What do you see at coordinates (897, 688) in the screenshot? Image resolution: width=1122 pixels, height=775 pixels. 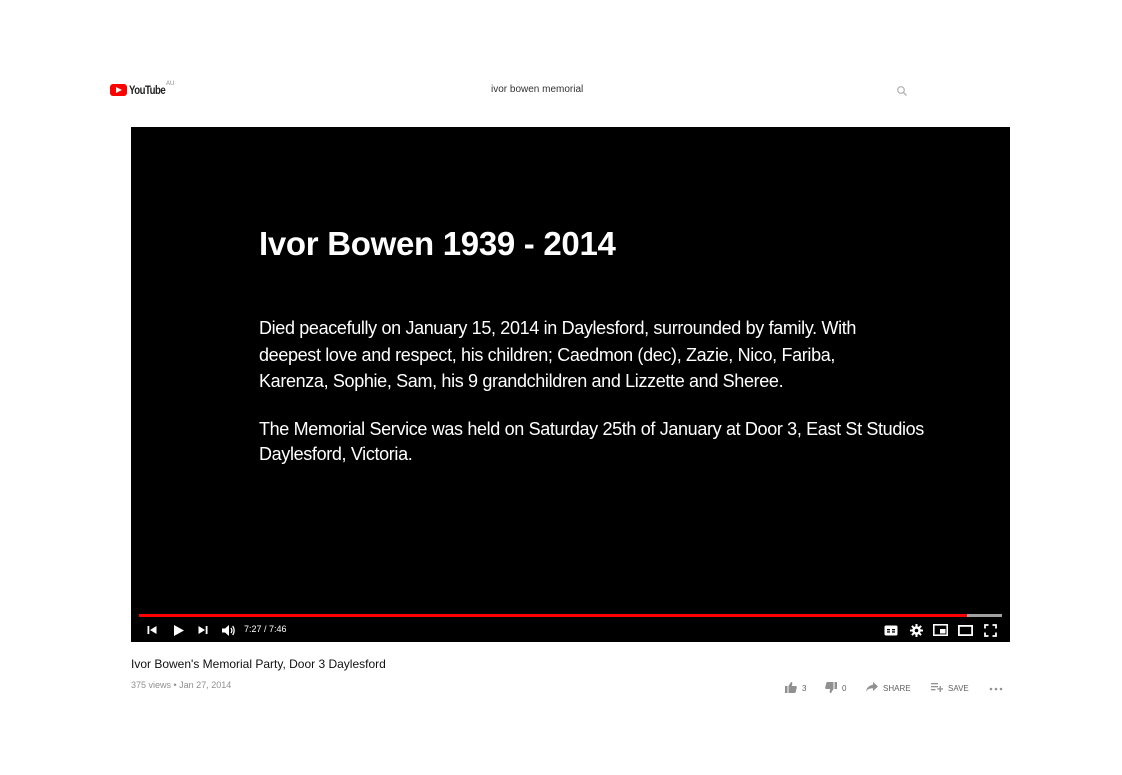 I see `share-label: SHARE` at bounding box center [897, 688].